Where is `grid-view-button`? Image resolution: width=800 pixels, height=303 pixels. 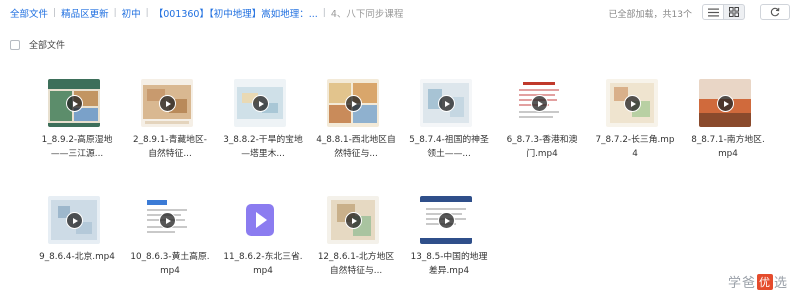
grid-view-button is located at coordinates (734, 12).